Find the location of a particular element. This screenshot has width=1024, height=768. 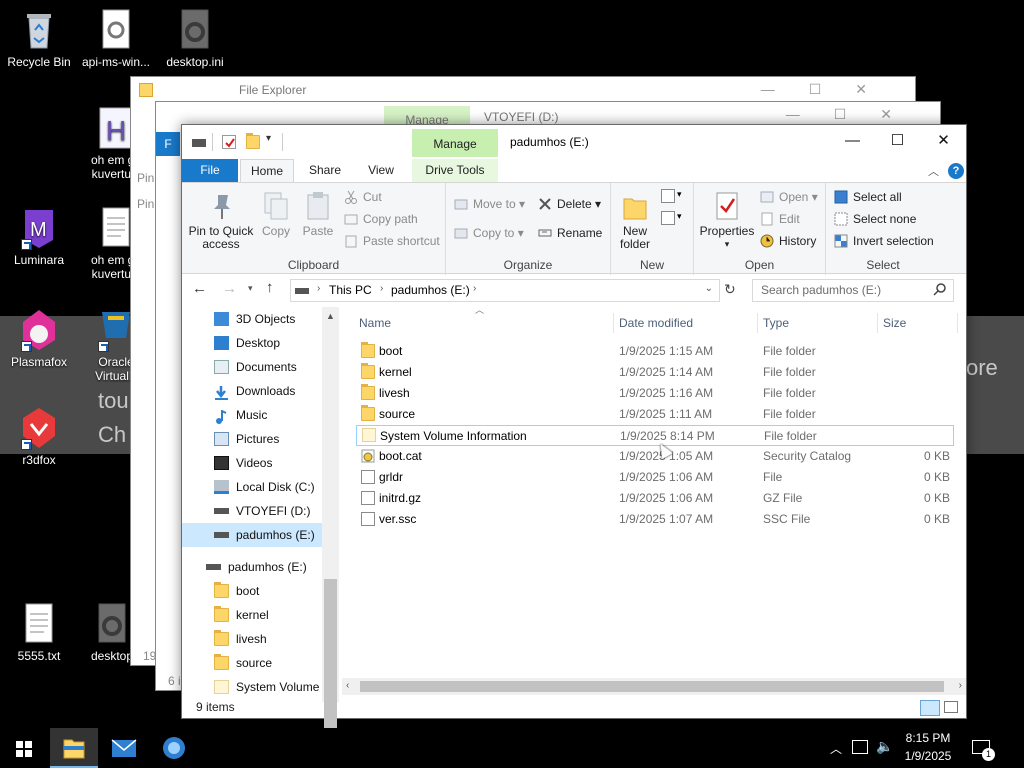

new-folder-button: New folder is located at coordinates (635, 221).